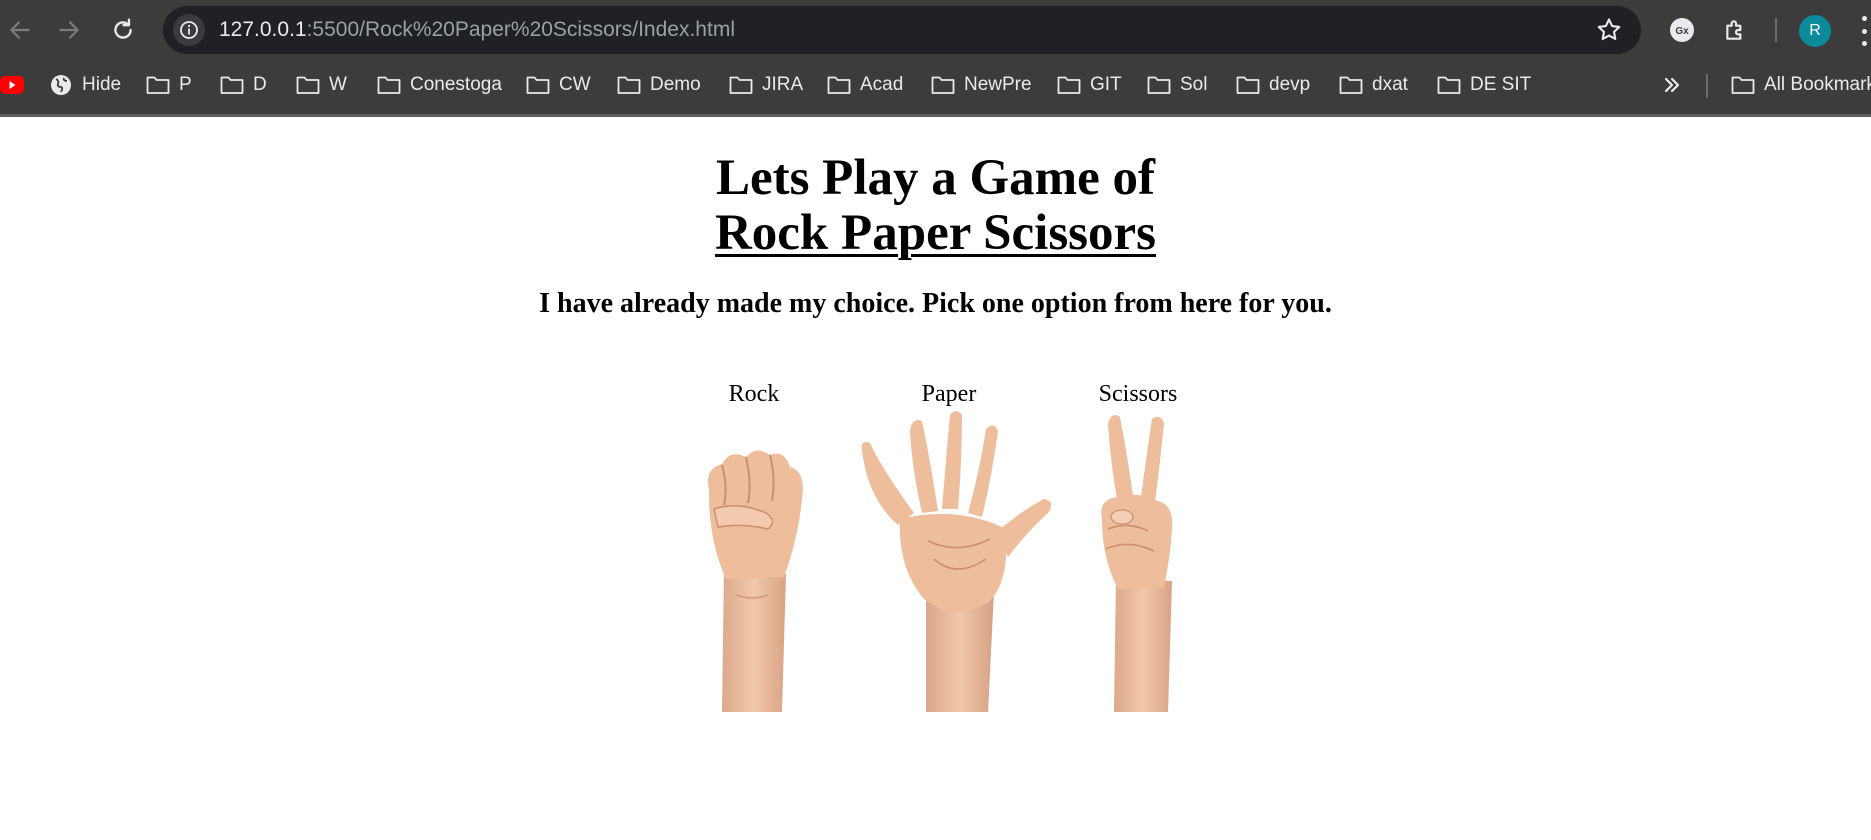 The image size is (1871, 840). I want to click on bookmark-label: NewPre, so click(998, 84).